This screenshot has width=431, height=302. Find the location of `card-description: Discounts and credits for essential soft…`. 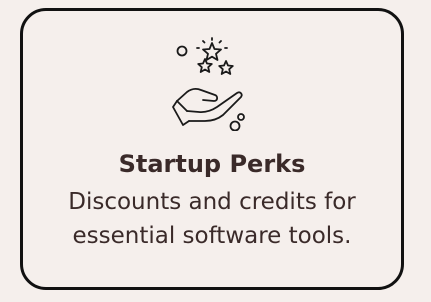

card-description: Discounts and credits for essential soft… is located at coordinates (212, 219).